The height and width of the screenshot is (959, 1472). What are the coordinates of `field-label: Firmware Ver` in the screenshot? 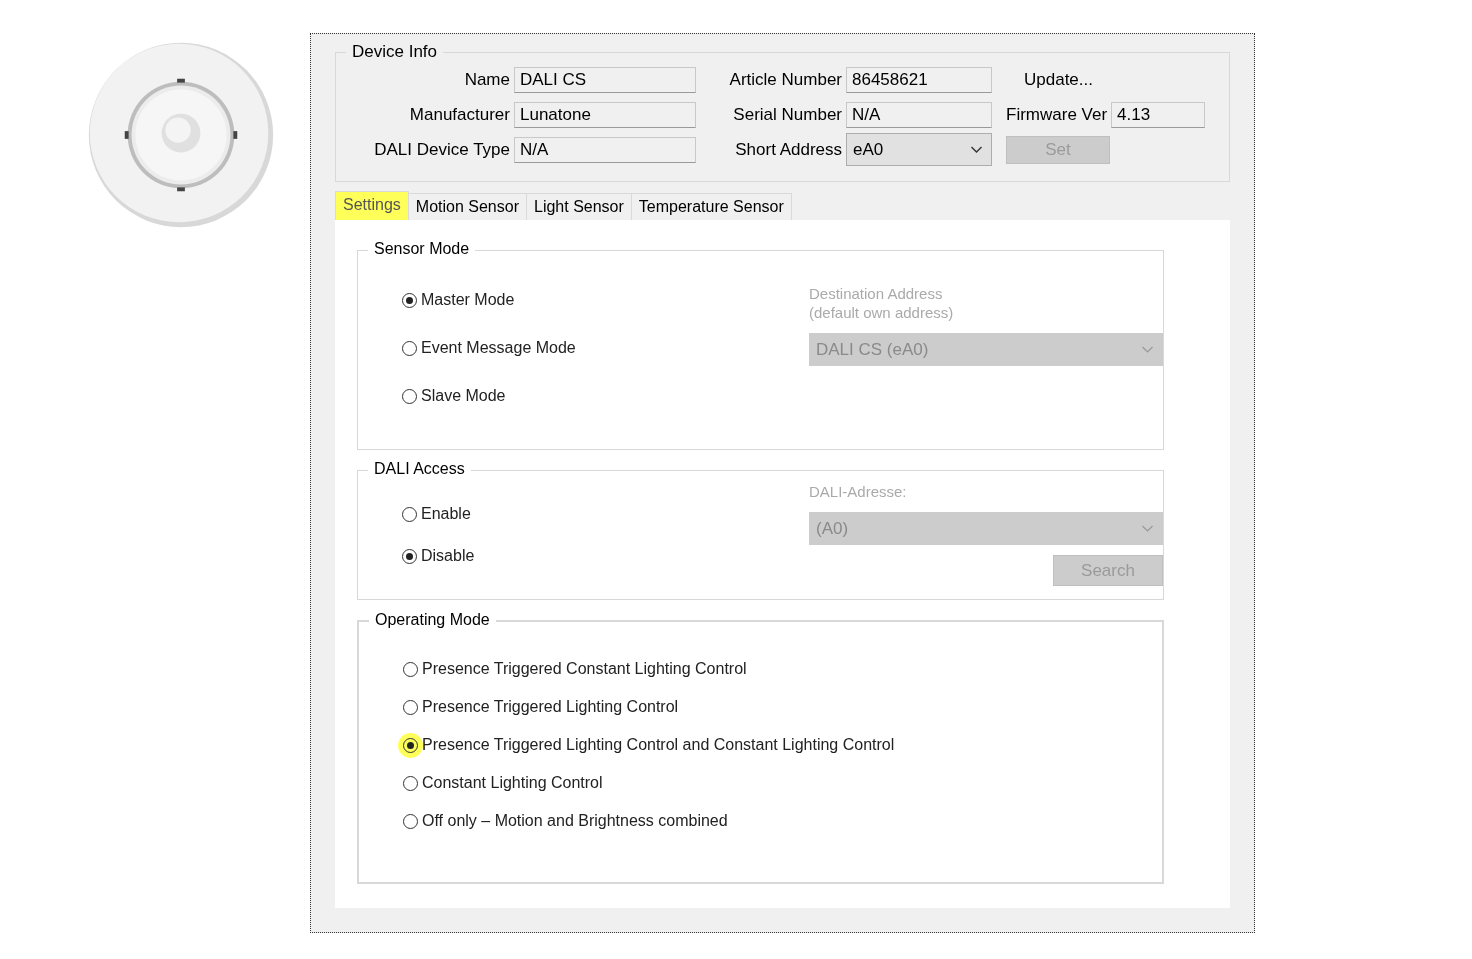 It's located at (1057, 114).